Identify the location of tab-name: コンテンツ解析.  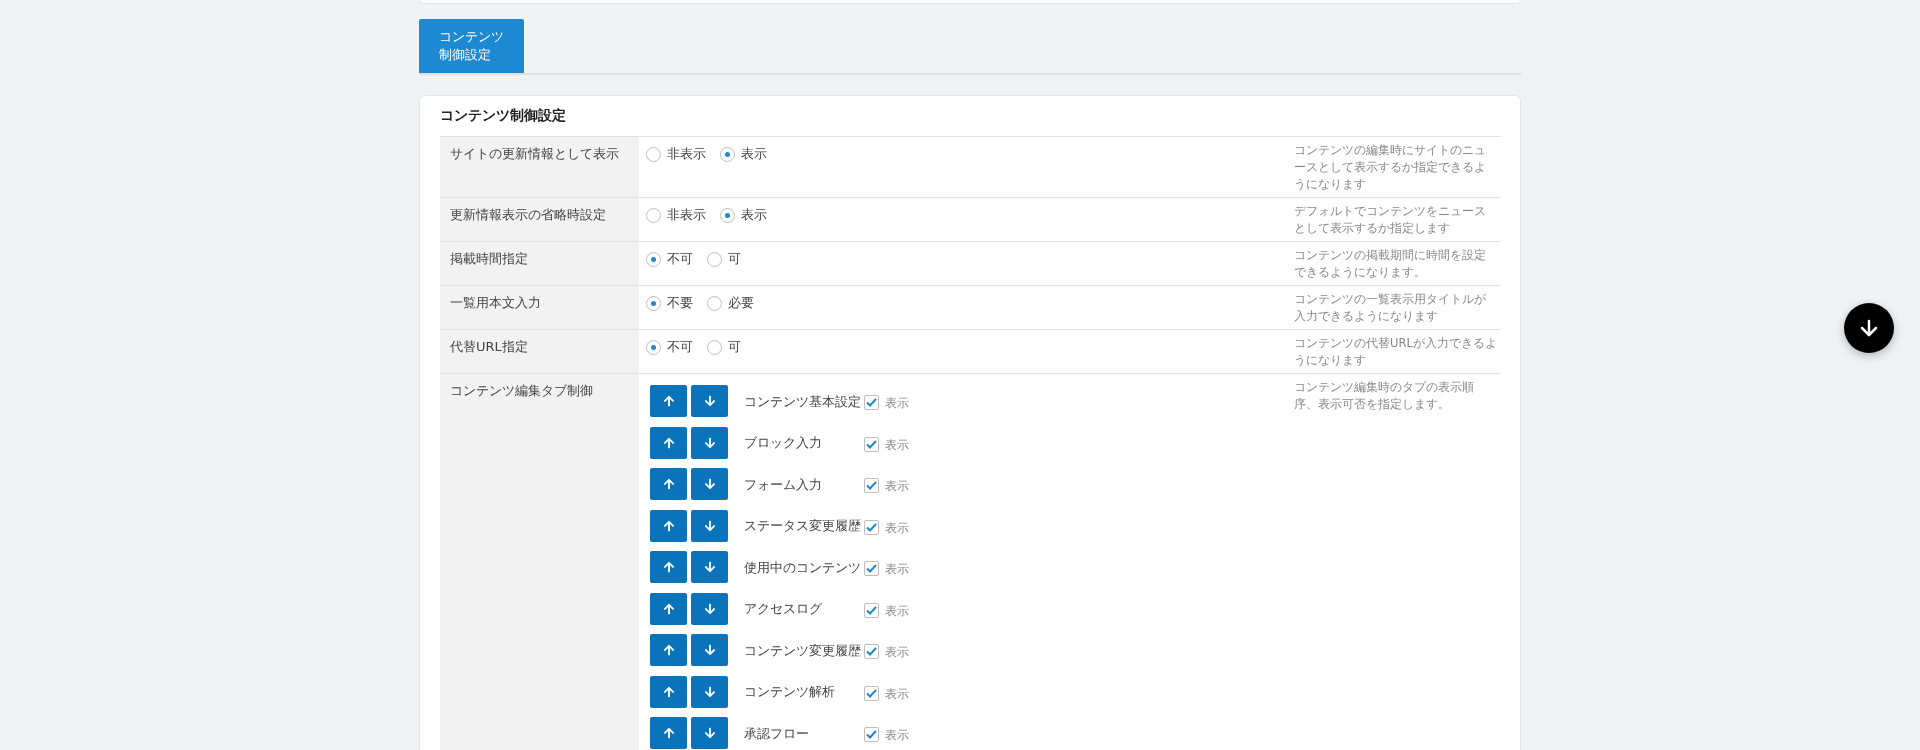
(790, 692).